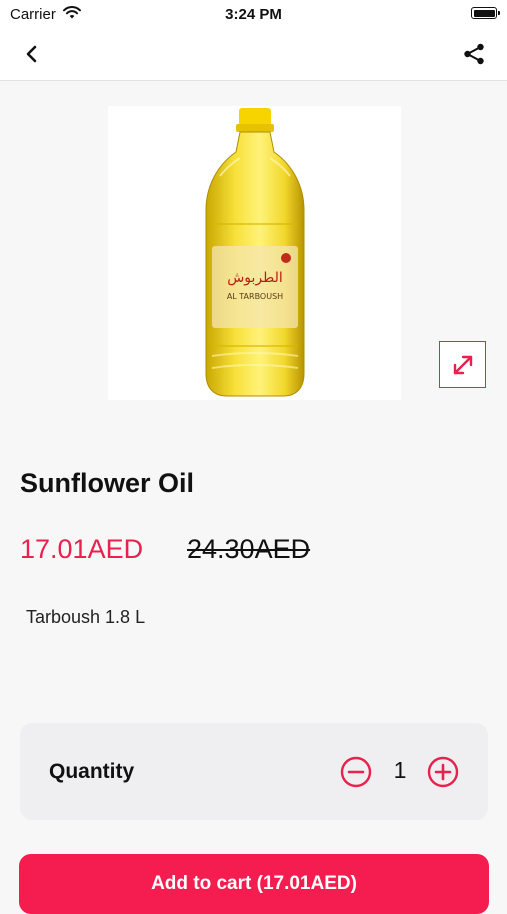 The width and height of the screenshot is (507, 914). I want to click on expand-arrows-icon, so click(462, 364).